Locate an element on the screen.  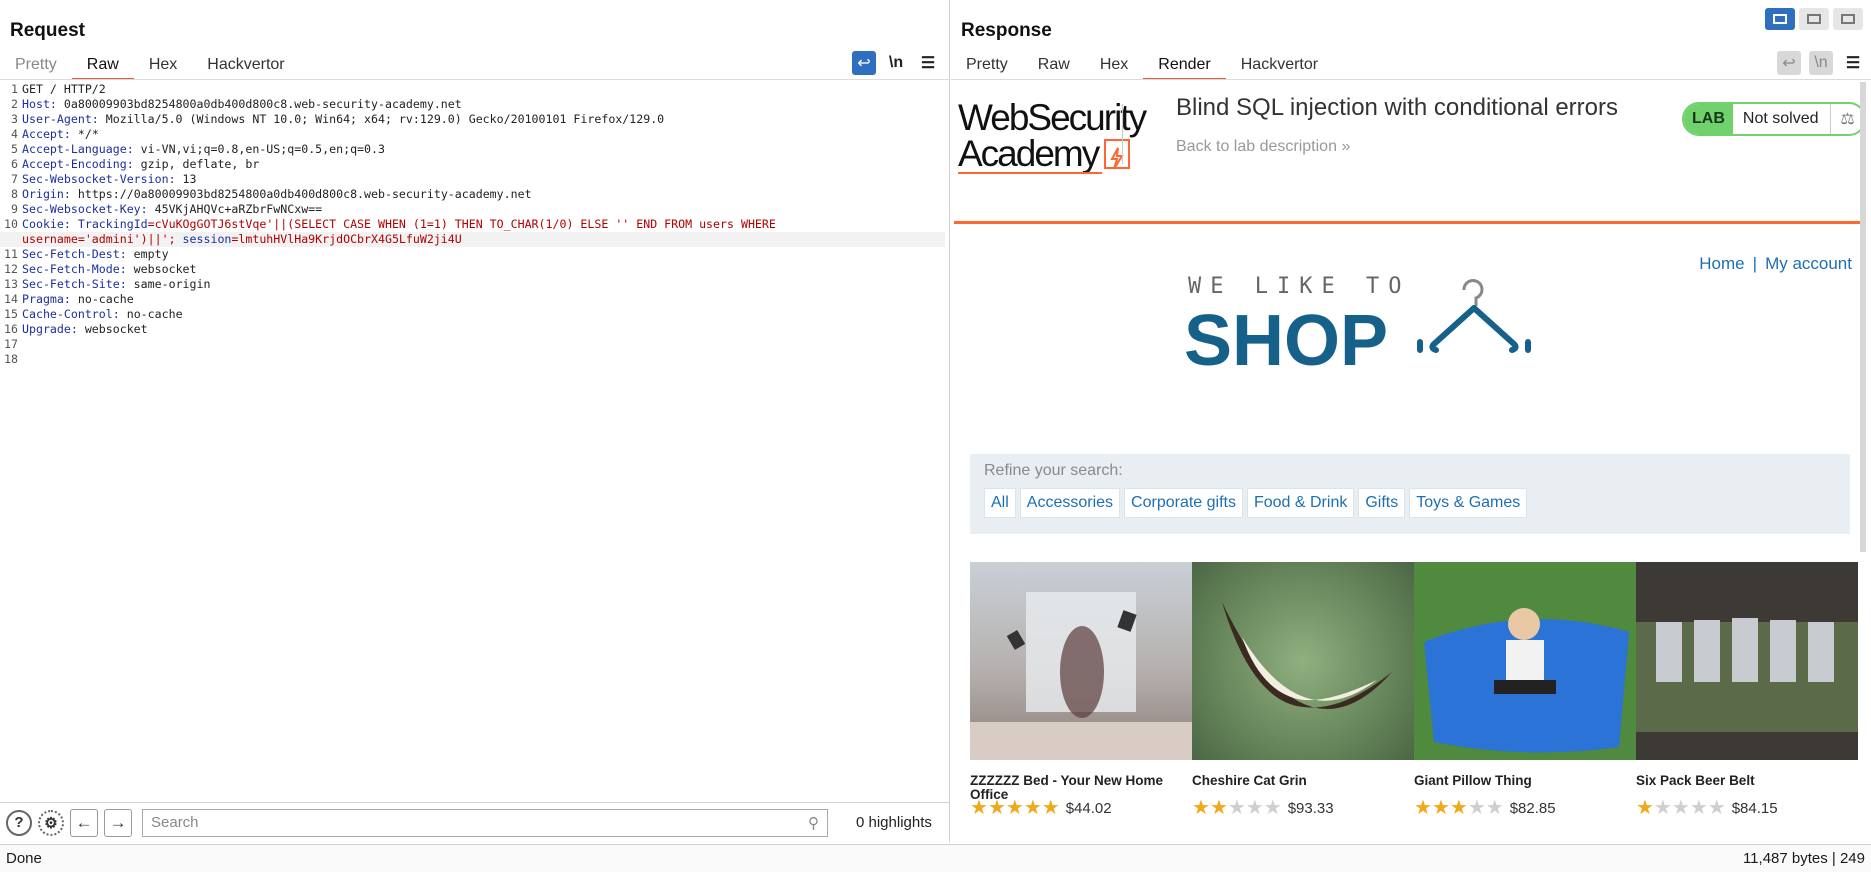
home-link: Home is located at coordinates (1721, 263).